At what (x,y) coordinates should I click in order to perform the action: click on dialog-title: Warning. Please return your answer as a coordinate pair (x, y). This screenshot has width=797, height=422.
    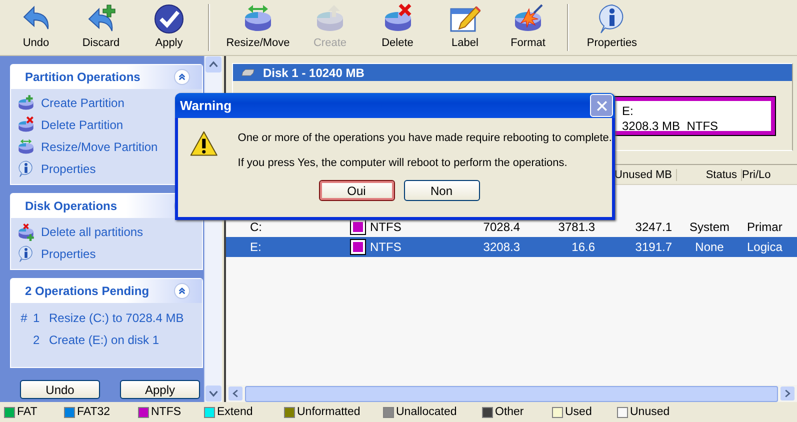
    Looking at the image, I should click on (206, 105).